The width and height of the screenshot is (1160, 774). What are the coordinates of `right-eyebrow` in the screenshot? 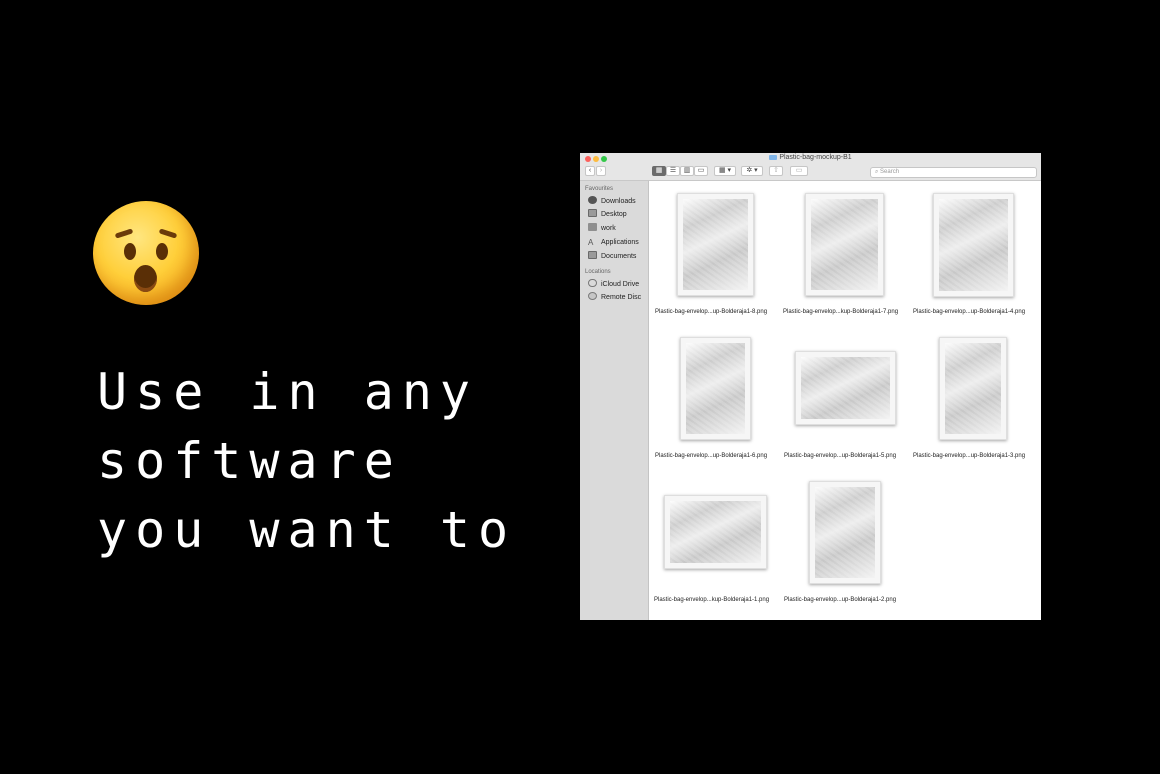 It's located at (168, 233).